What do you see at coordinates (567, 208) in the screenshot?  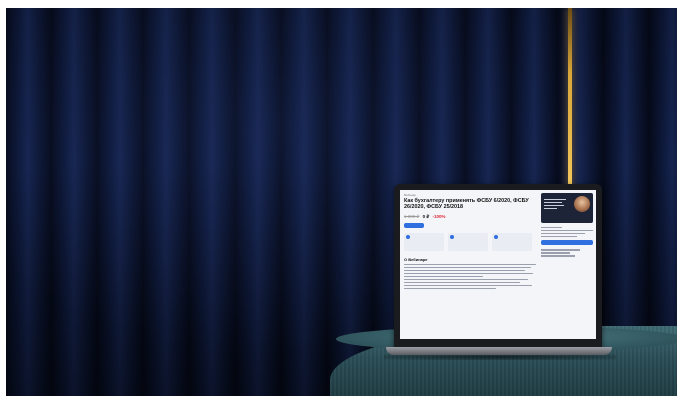 I see `speaker-card` at bounding box center [567, 208].